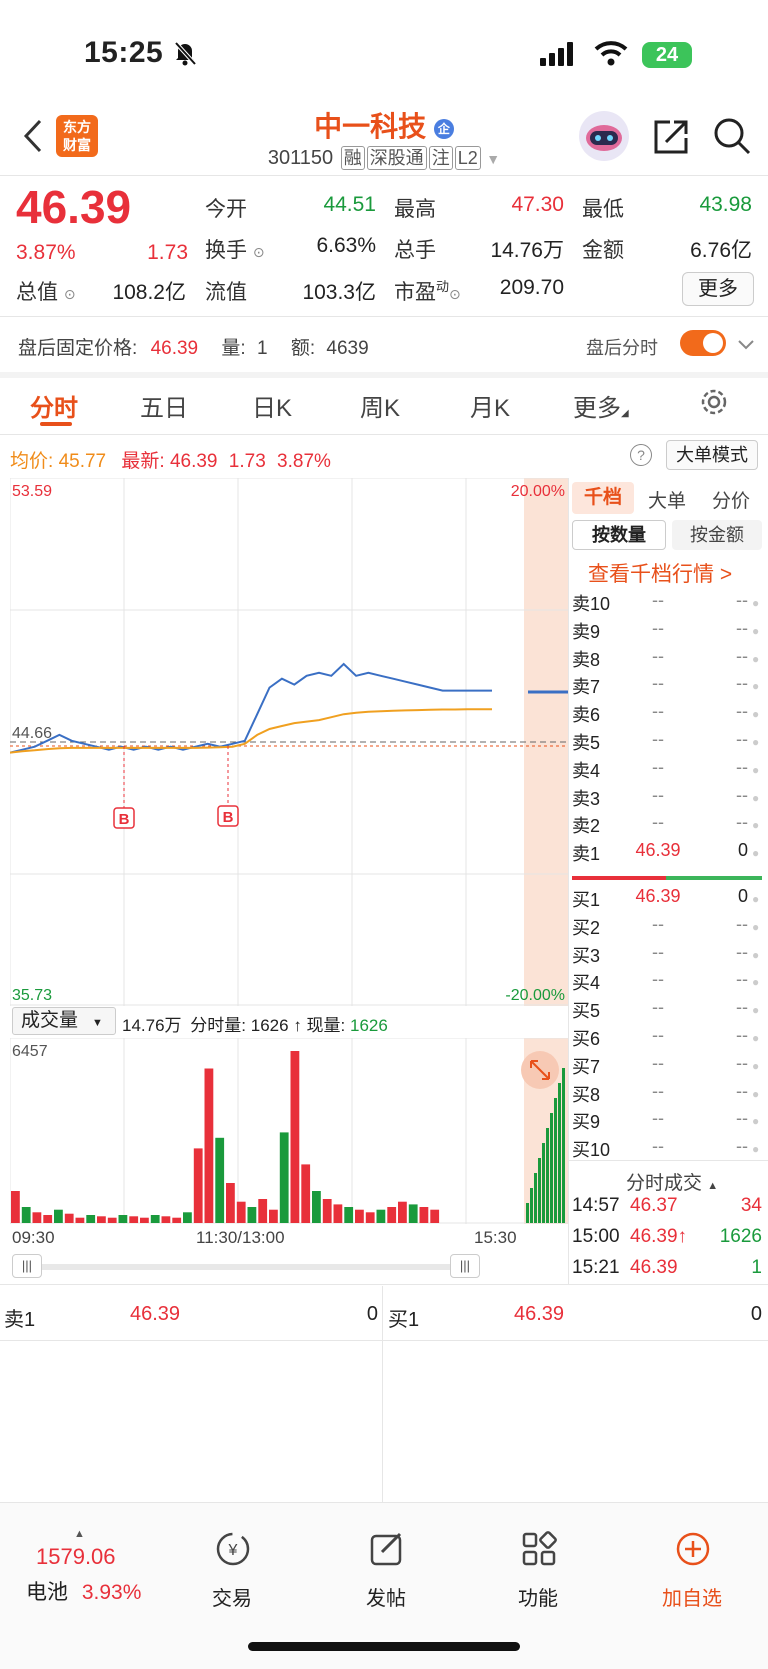 The width and height of the screenshot is (768, 1669). What do you see at coordinates (667, 499) in the screenshot?
I see `book-tab-big-order: 大单` at bounding box center [667, 499].